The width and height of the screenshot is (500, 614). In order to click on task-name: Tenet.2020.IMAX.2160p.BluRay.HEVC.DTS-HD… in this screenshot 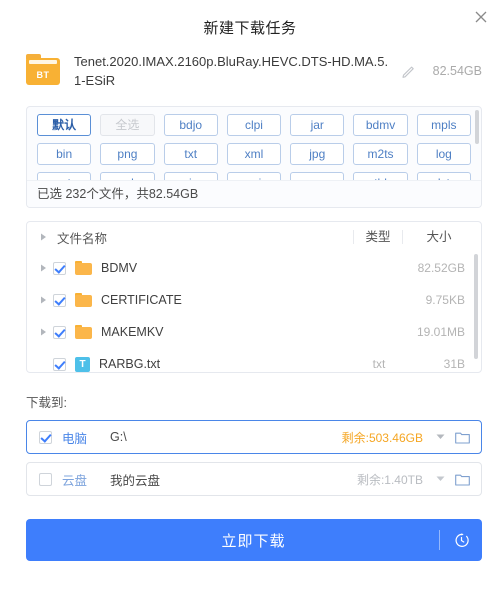, I will do `click(231, 71)`.